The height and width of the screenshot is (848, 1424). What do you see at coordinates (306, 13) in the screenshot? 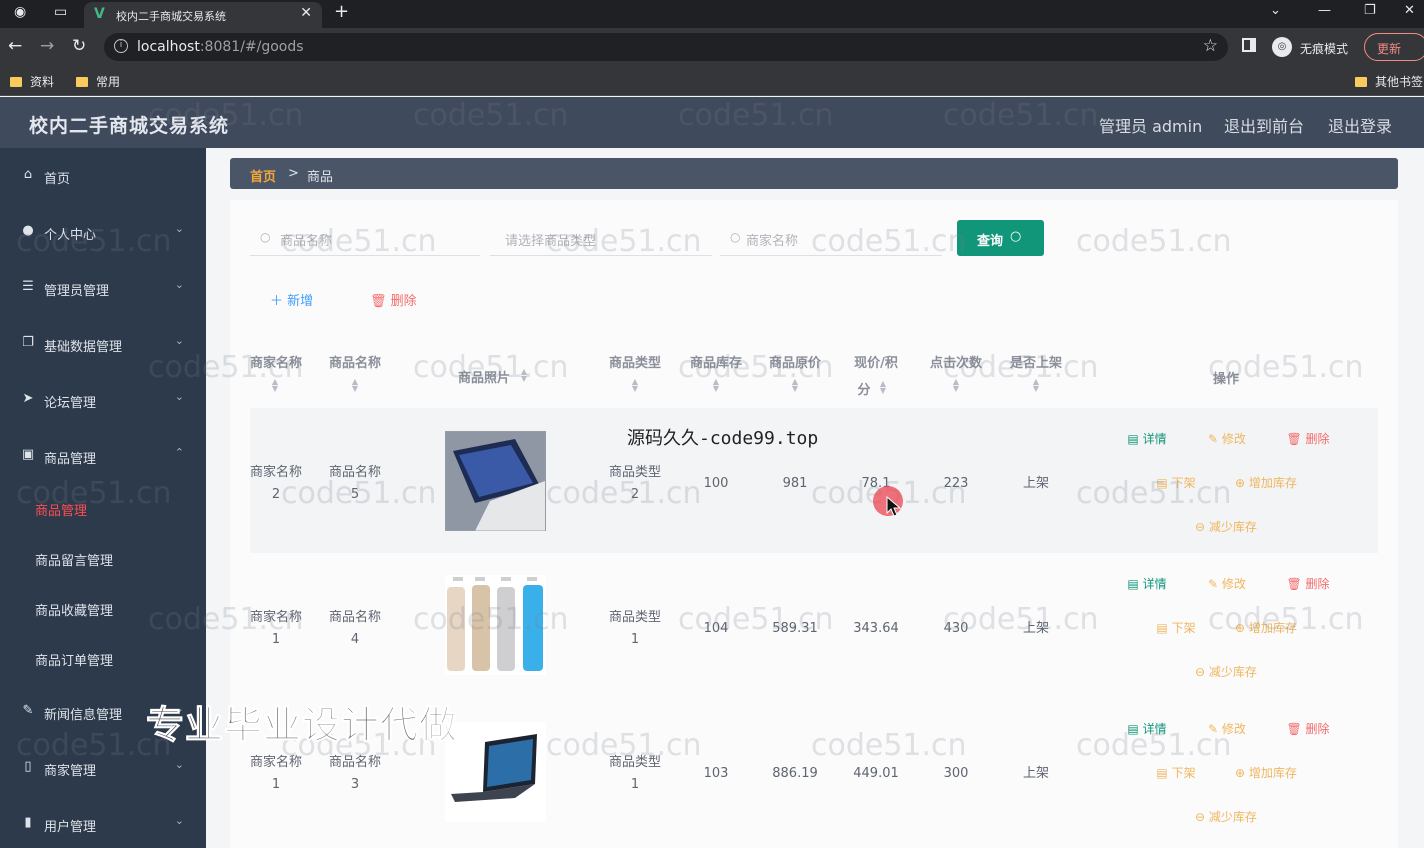
I see `close-tab-icon: ✕` at bounding box center [306, 13].